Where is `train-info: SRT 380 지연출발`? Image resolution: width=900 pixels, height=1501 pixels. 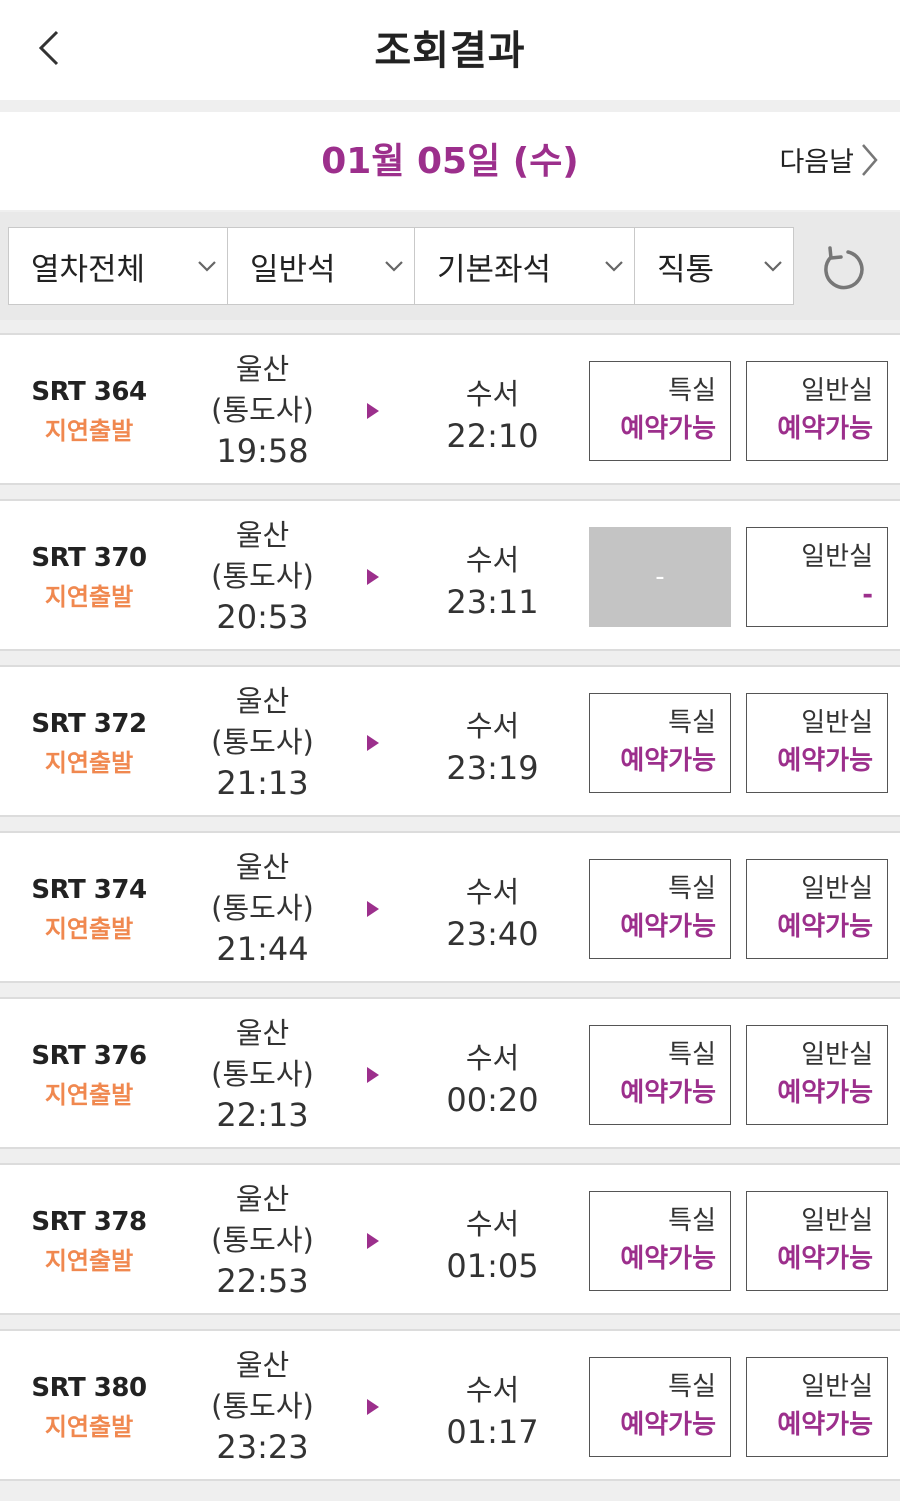
train-info: SRT 380 지연출발 is located at coordinates (89, 1407).